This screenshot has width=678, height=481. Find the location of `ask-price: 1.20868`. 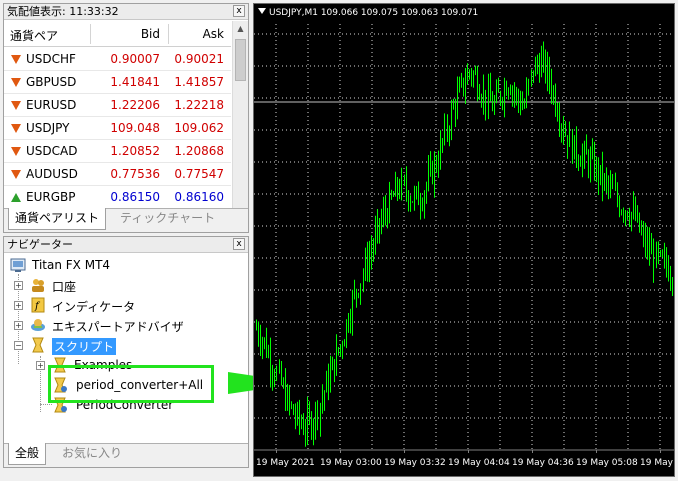

ask-price: 1.20868 is located at coordinates (199, 151).